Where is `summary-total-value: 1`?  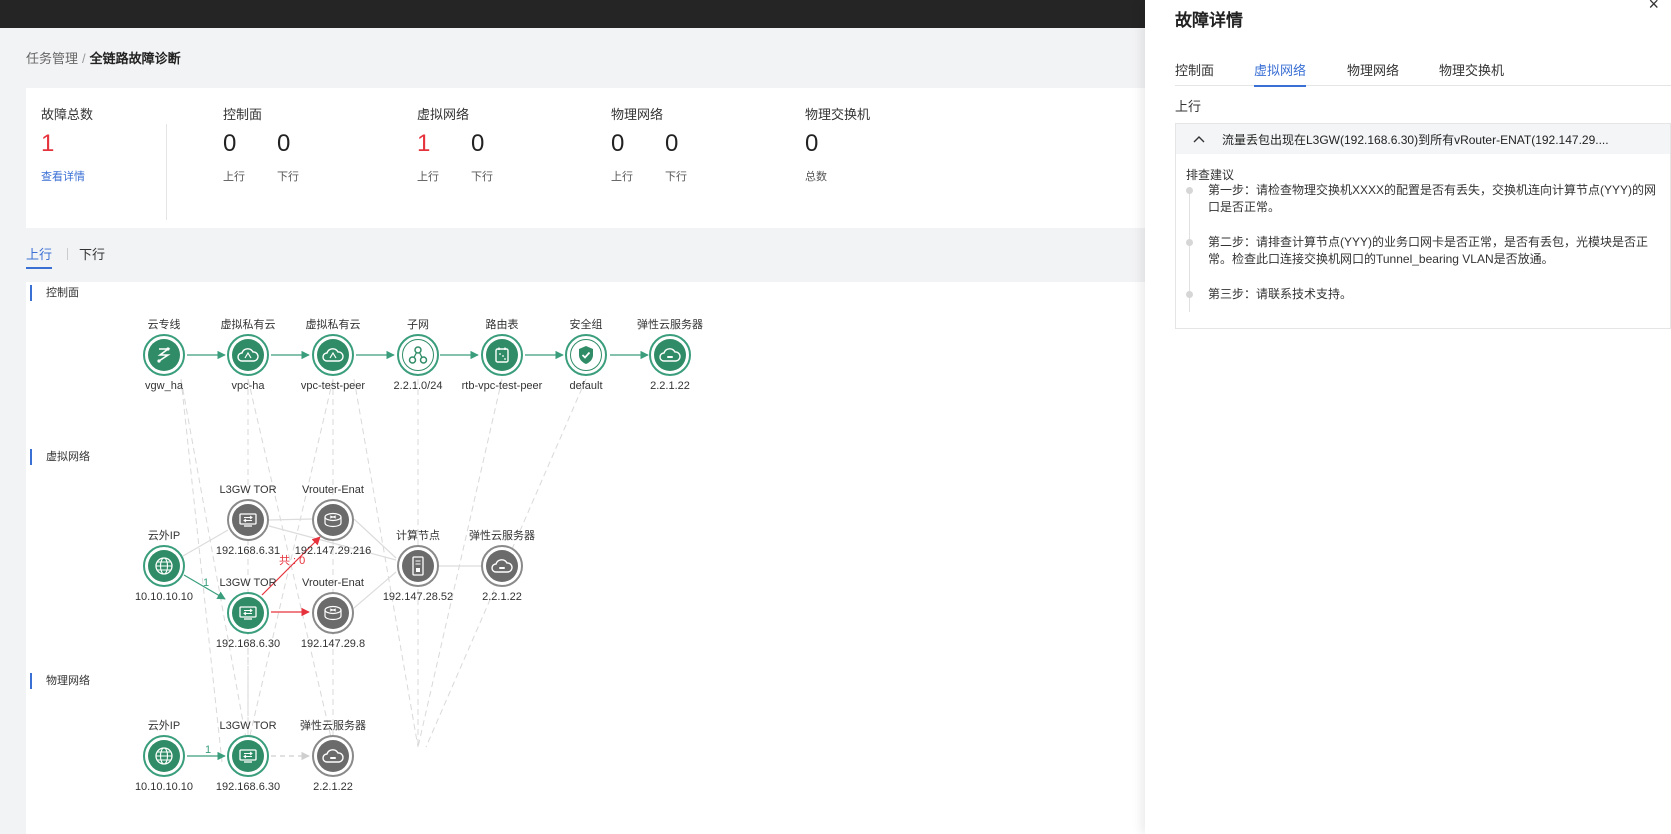
summary-total-value: 1 is located at coordinates (48, 143).